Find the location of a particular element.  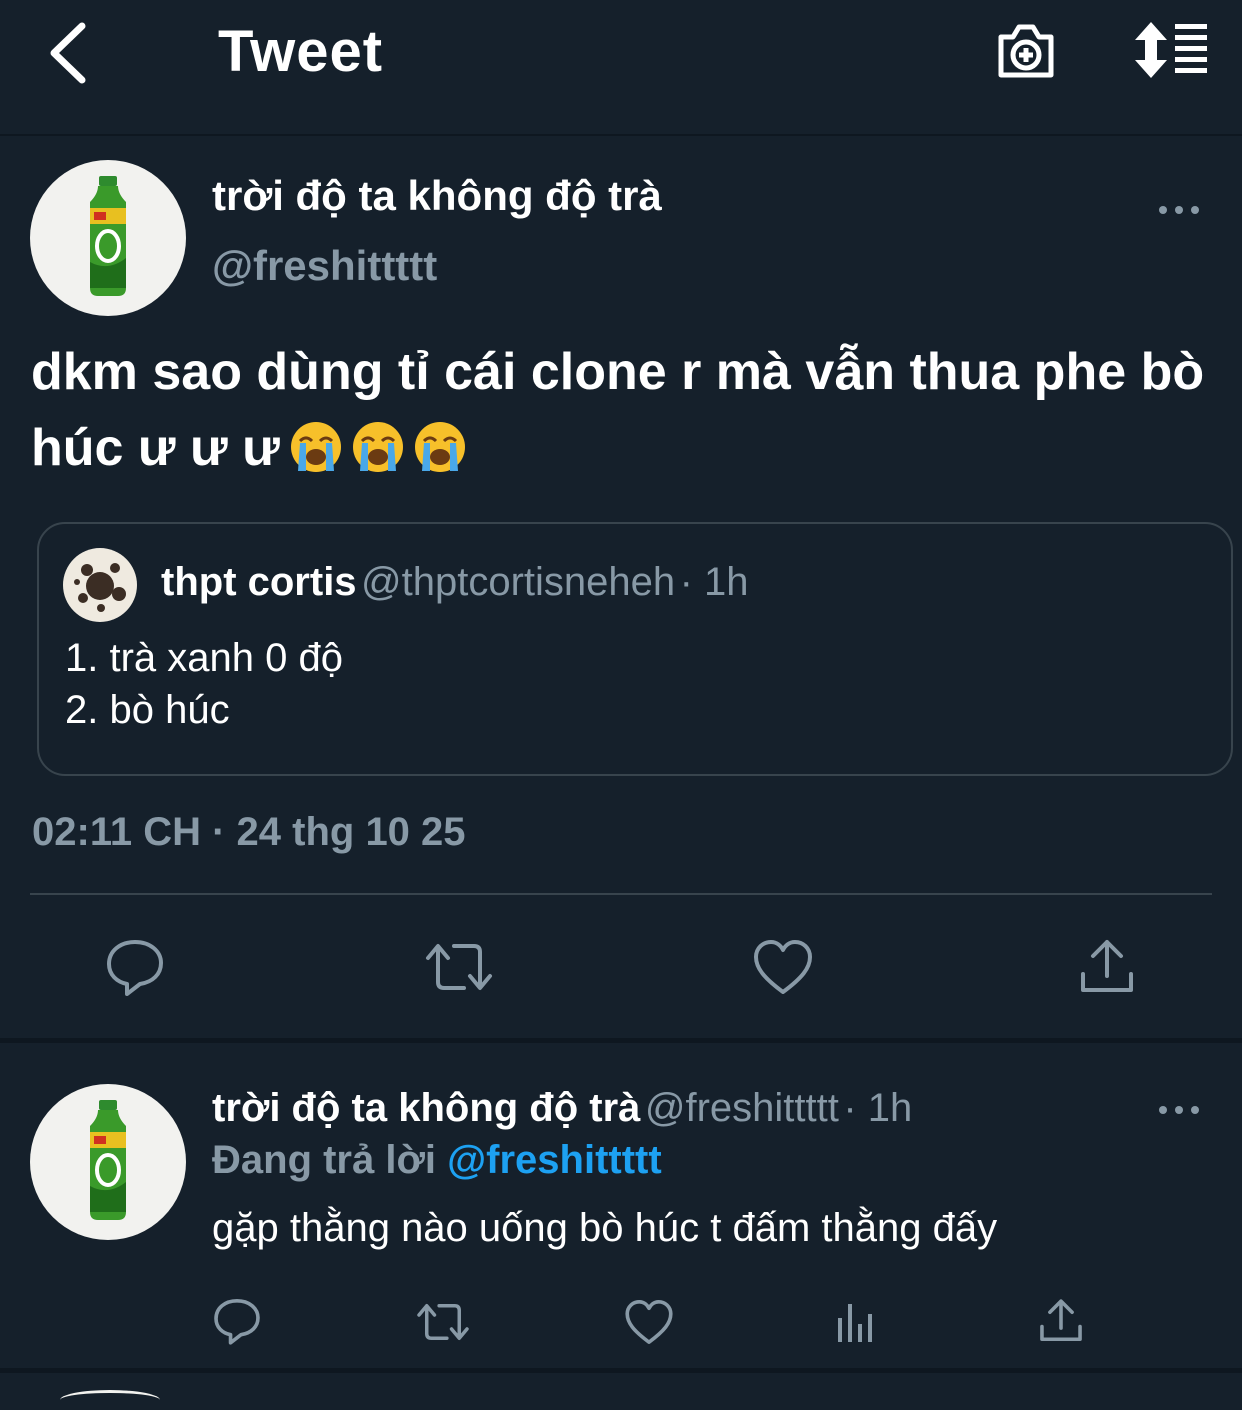

back-button is located at coordinates (68, 53).